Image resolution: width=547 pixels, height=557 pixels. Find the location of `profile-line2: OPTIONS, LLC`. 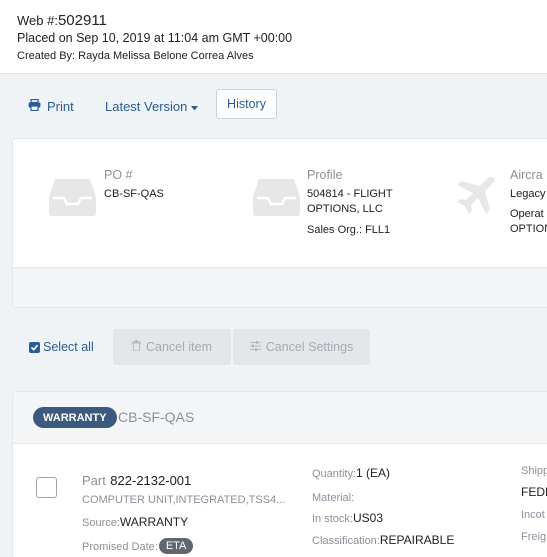

profile-line2: OPTIONS, LLC is located at coordinates (345, 209).